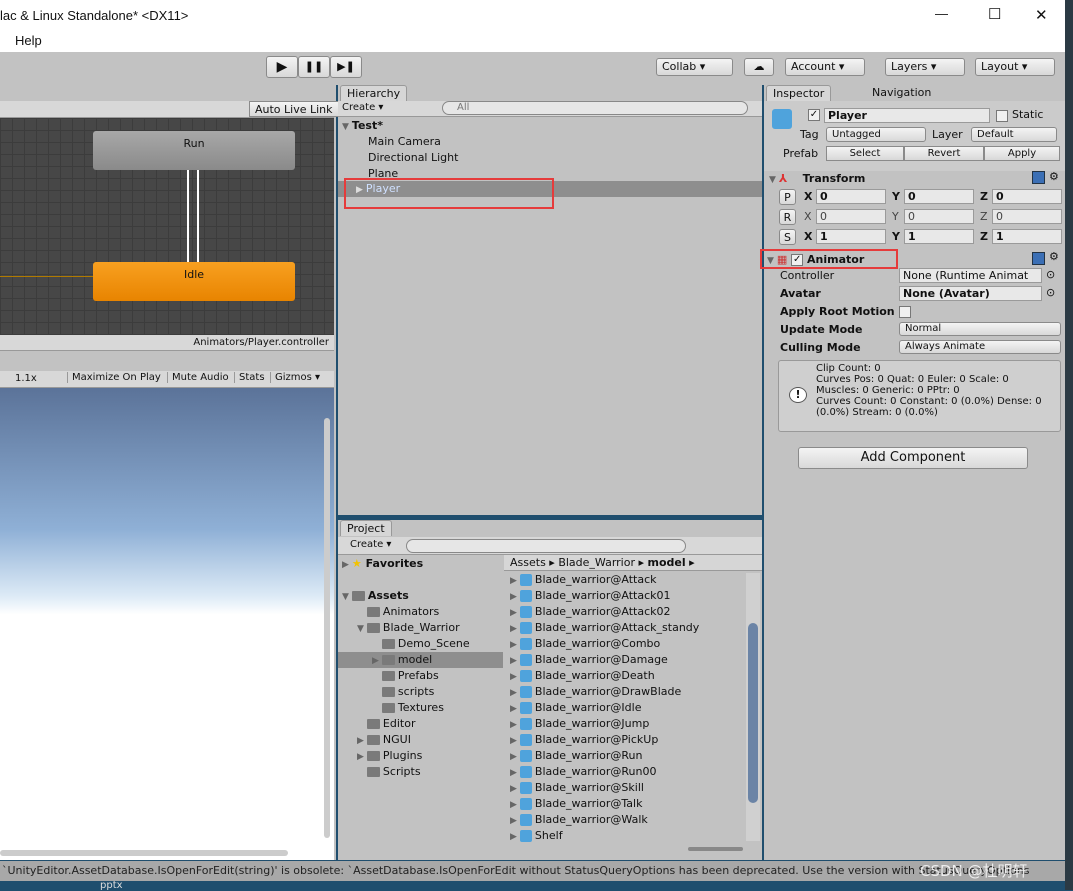 The width and height of the screenshot is (1073, 891). What do you see at coordinates (420, 644) in the screenshot?
I see `folder-item: ▶Demo_Scene` at bounding box center [420, 644].